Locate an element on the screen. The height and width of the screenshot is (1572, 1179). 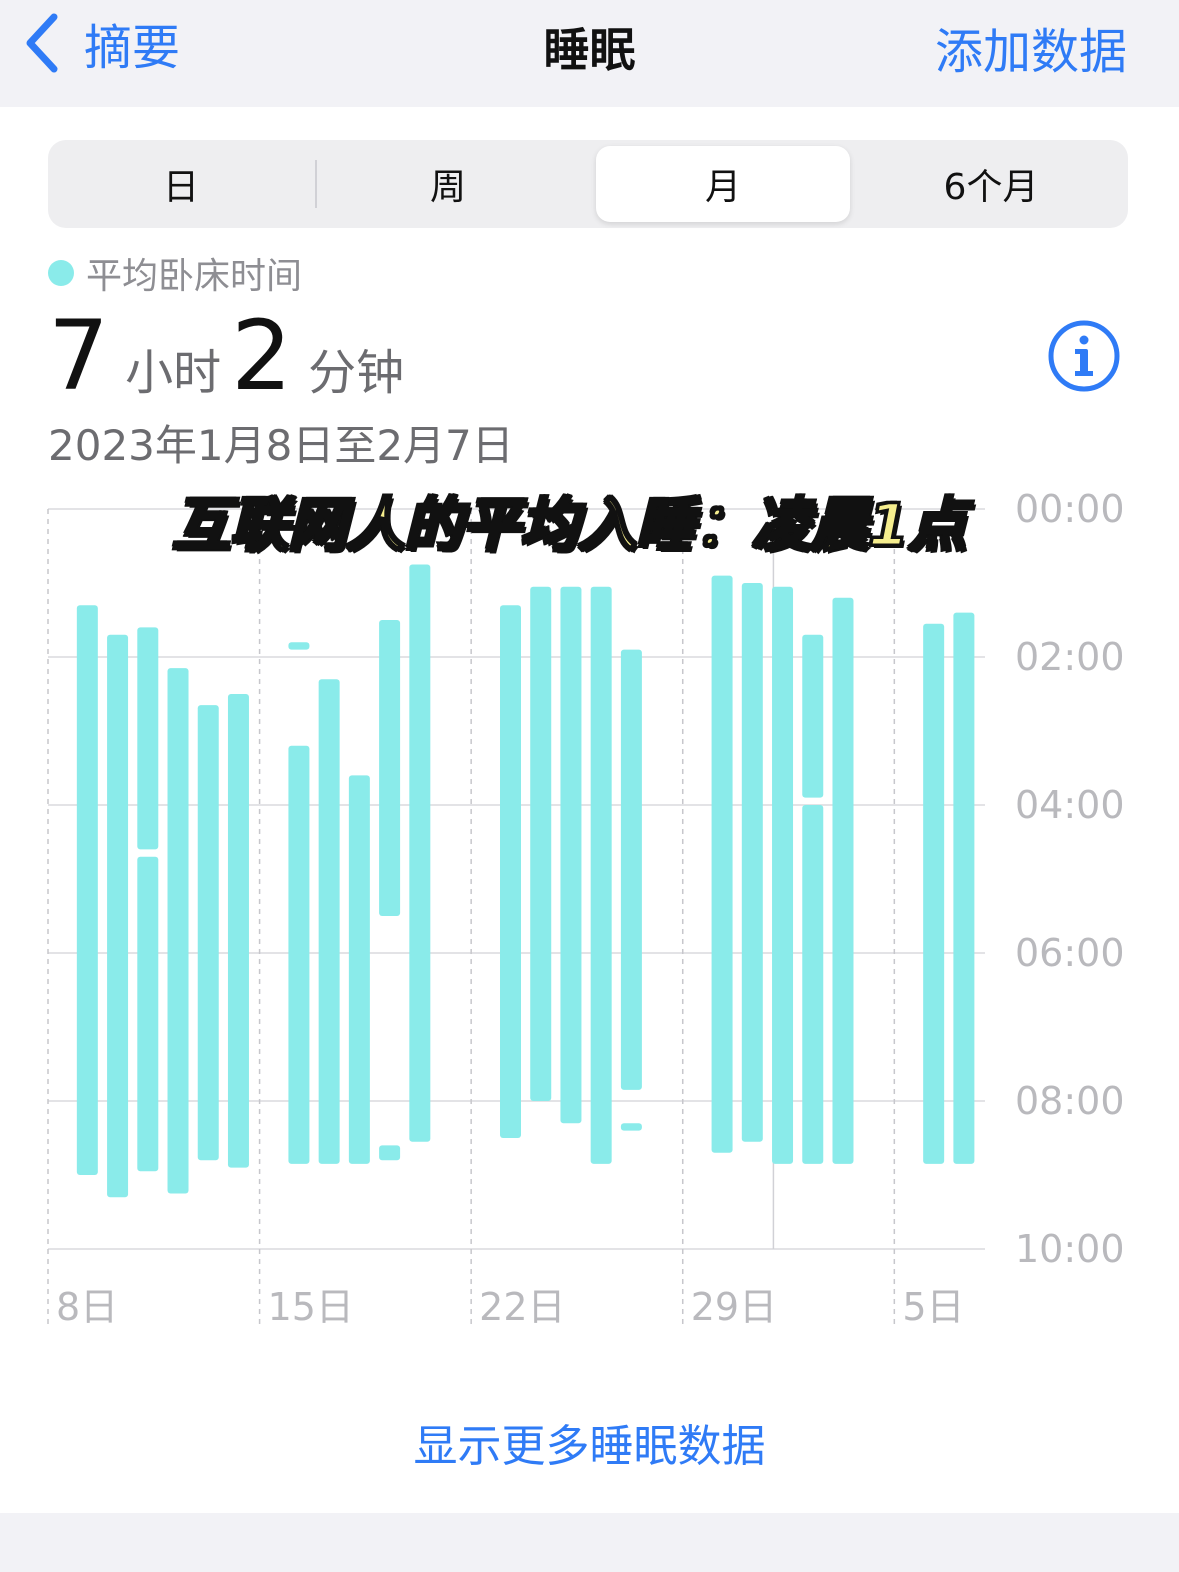
minutes-value: 2 is located at coordinates (262, 356).